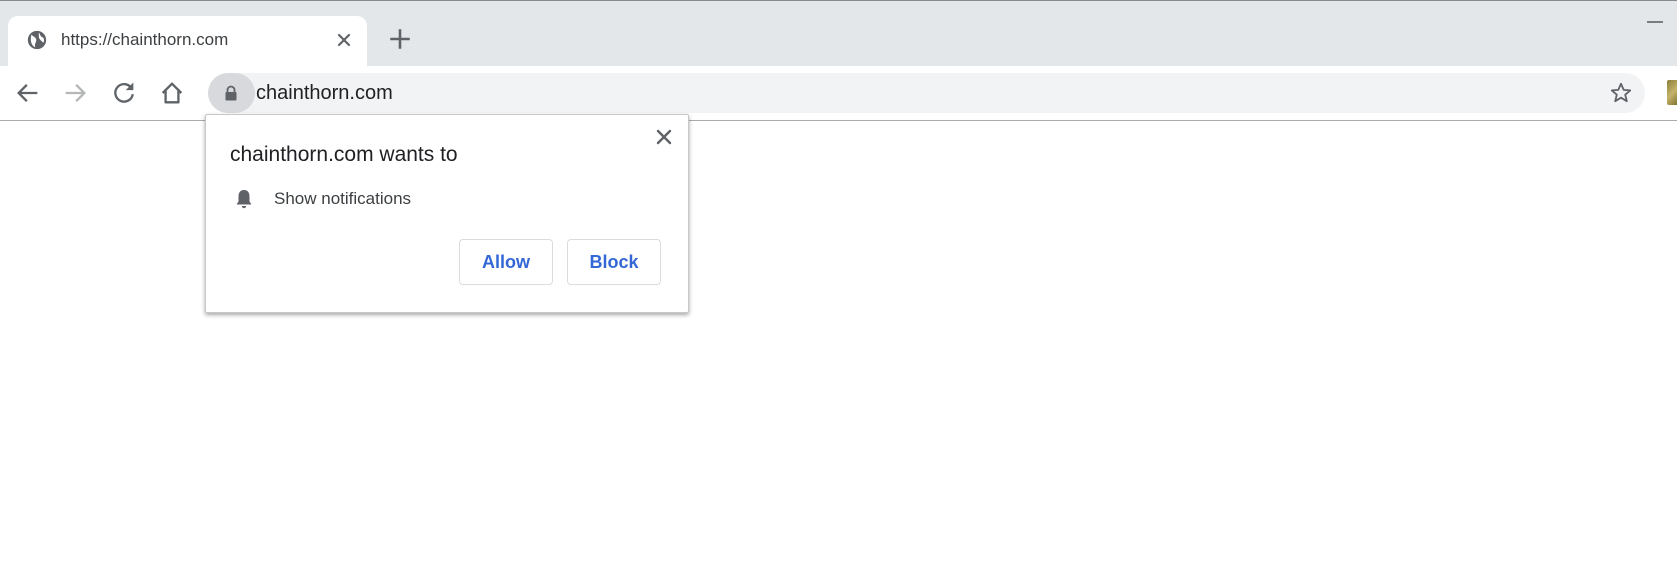  What do you see at coordinates (400, 39) in the screenshot?
I see `new-tab-plus-icon` at bounding box center [400, 39].